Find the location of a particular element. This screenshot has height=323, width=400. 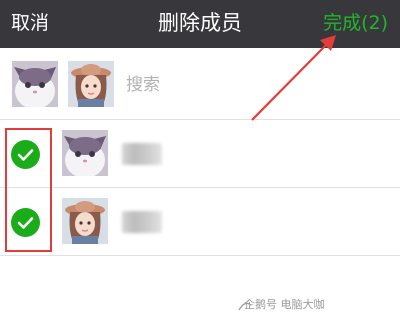

selected-girl-avatar-icon is located at coordinates (91, 84).